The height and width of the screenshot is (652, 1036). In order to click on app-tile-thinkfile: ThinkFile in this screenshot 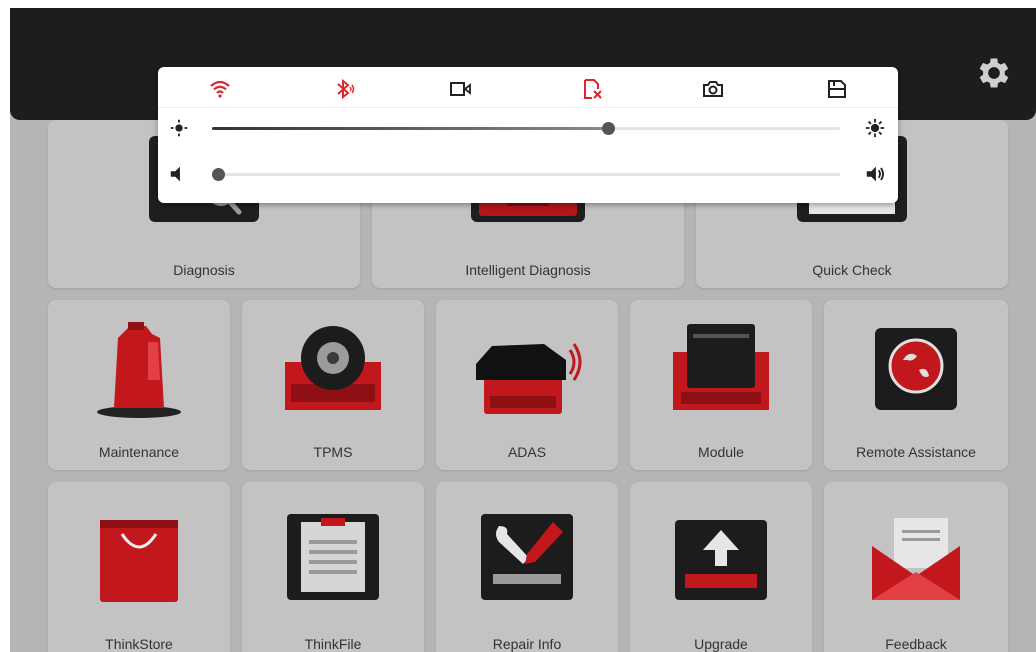, I will do `click(333, 567)`.